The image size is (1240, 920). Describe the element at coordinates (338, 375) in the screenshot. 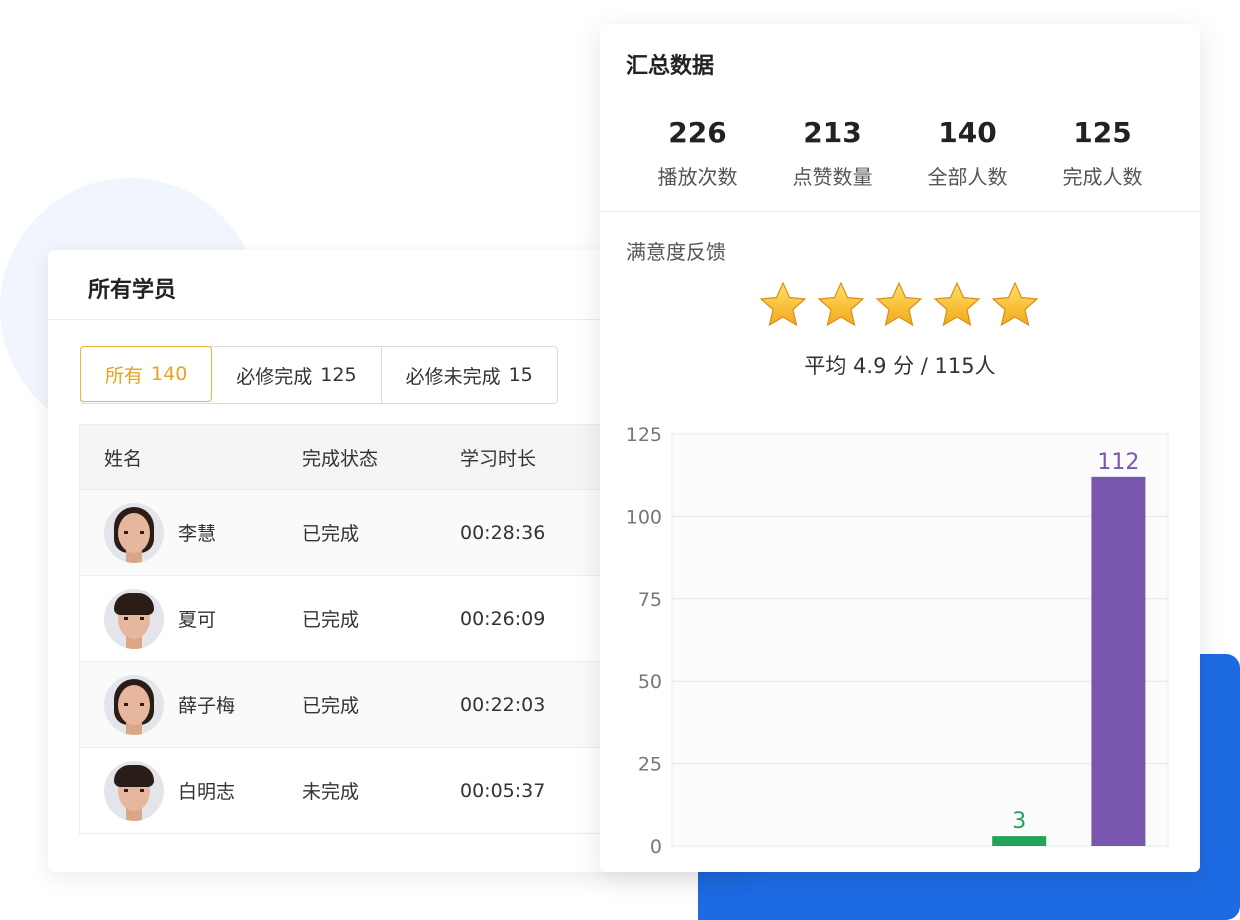

I see `filter-count: 125` at that location.